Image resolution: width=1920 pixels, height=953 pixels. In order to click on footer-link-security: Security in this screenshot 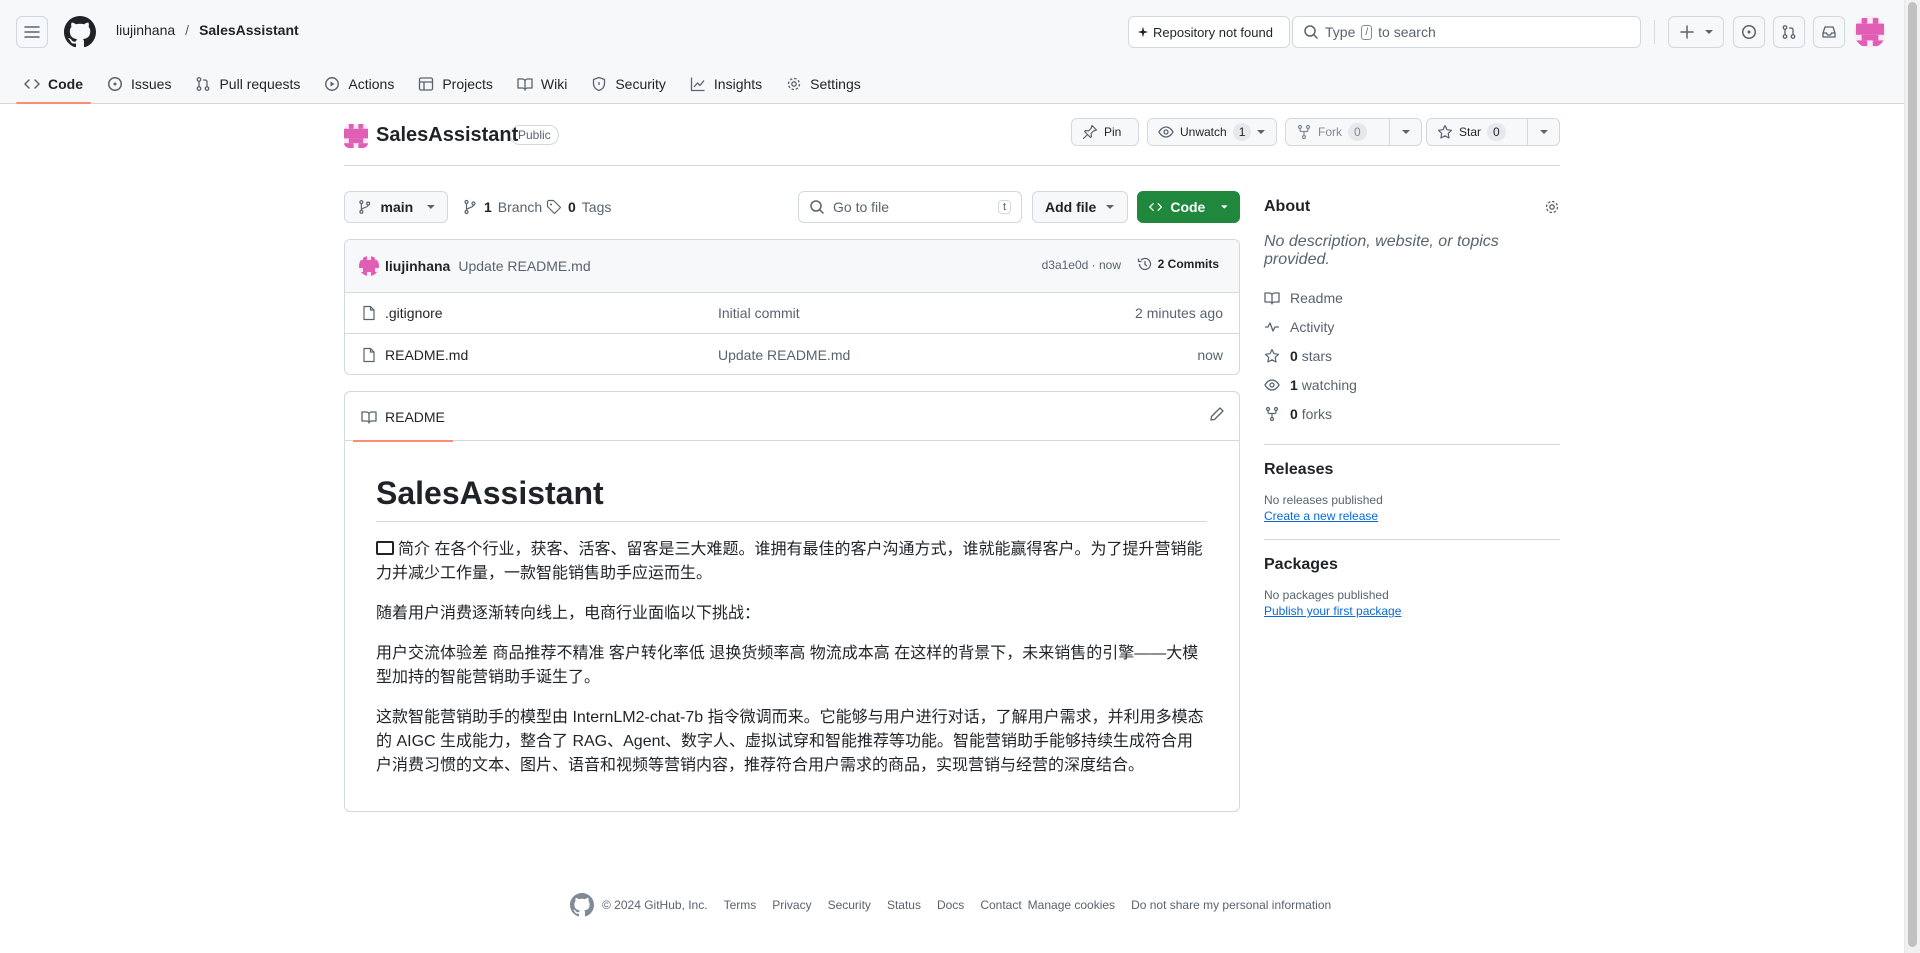, I will do `click(849, 905)`.